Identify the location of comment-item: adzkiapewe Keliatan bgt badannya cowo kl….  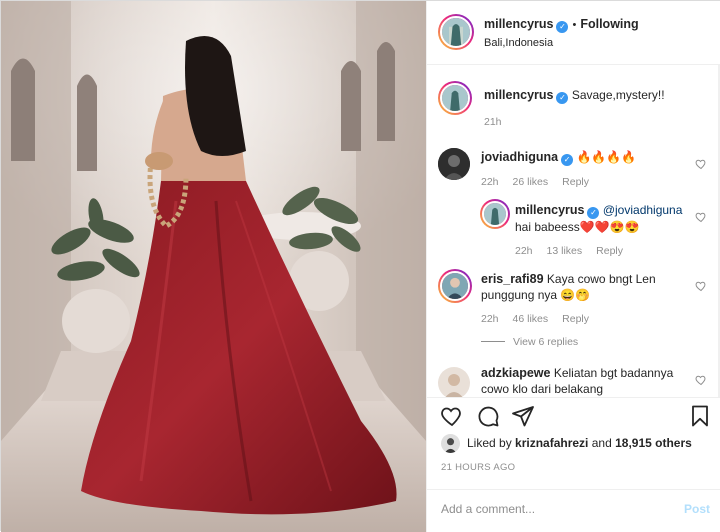
(588, 381).